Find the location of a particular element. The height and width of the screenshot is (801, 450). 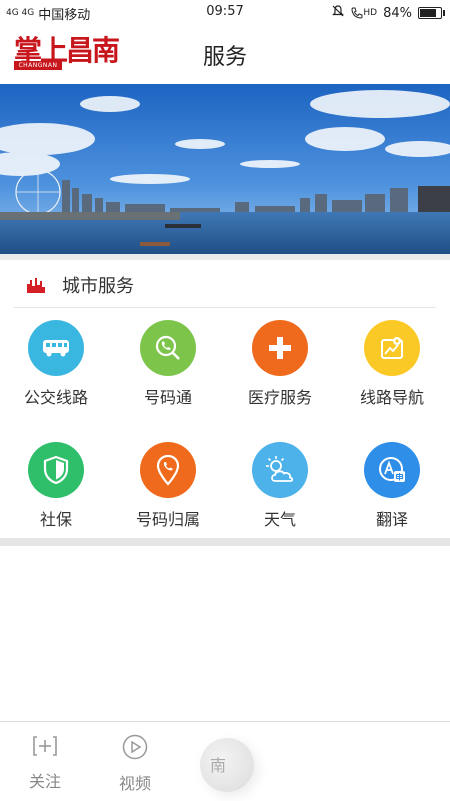

app-header: 掌上昌南 CHANGNAN 服务 is located at coordinates (225, 54).